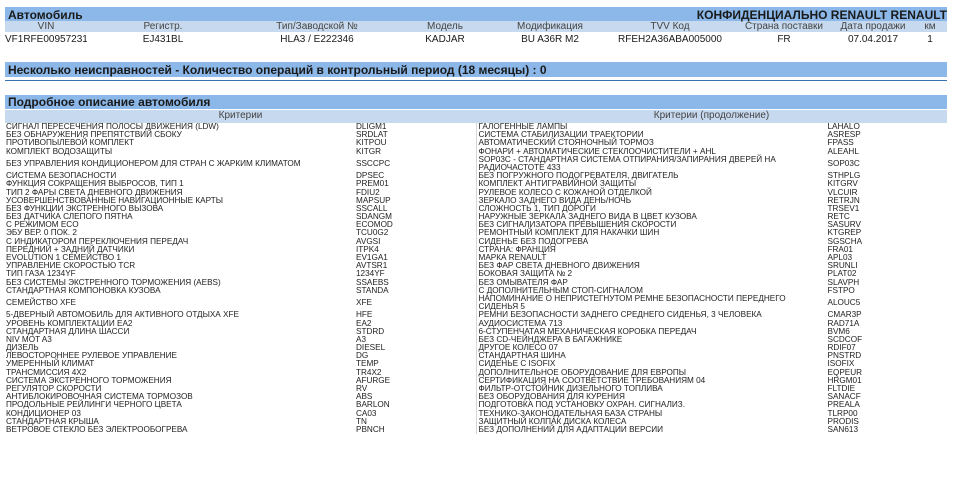 The width and height of the screenshot is (960, 481). I want to click on vehicle-column-value: HLA3 / E222346, so click(317, 39).